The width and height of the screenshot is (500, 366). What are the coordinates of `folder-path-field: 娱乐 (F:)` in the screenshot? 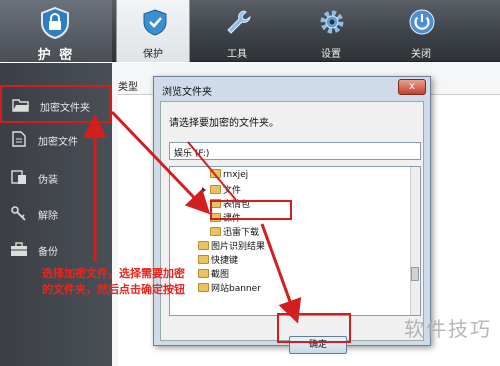 It's located at (295, 151).